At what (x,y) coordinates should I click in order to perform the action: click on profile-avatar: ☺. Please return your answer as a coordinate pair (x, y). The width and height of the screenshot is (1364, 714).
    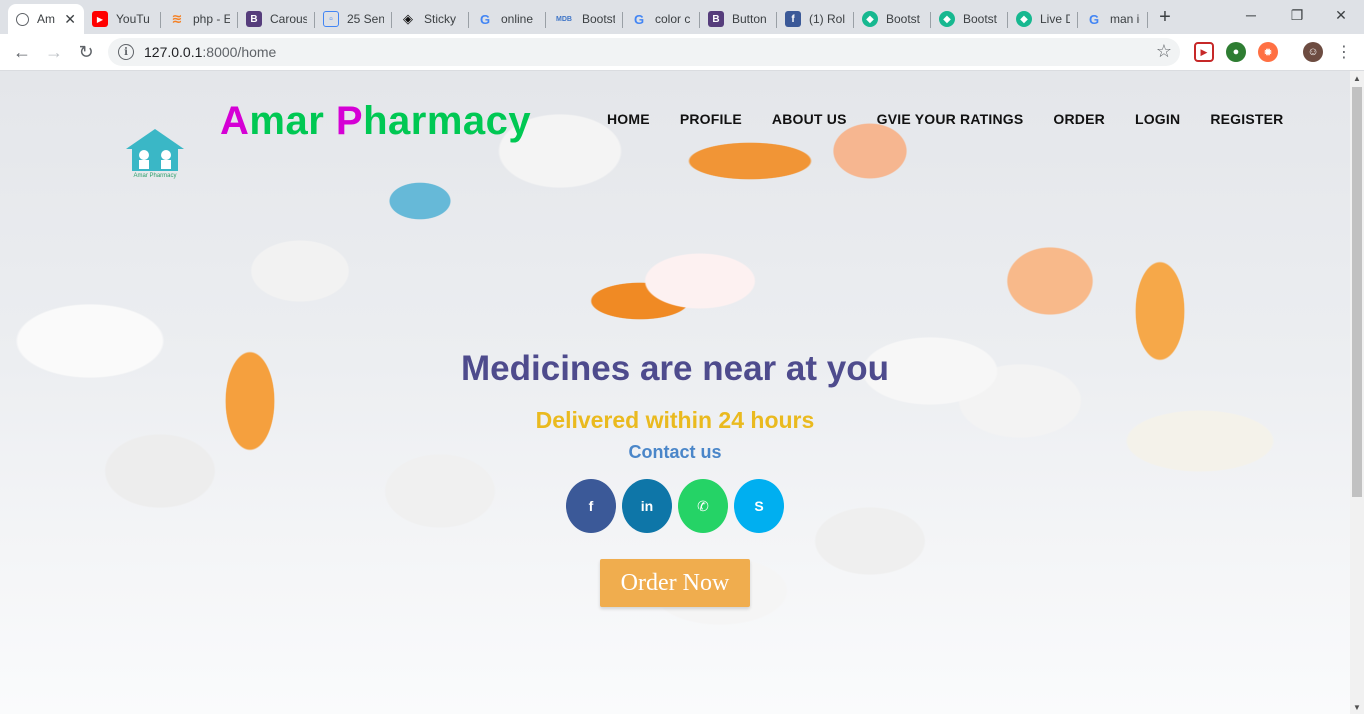
    Looking at the image, I should click on (1313, 52).